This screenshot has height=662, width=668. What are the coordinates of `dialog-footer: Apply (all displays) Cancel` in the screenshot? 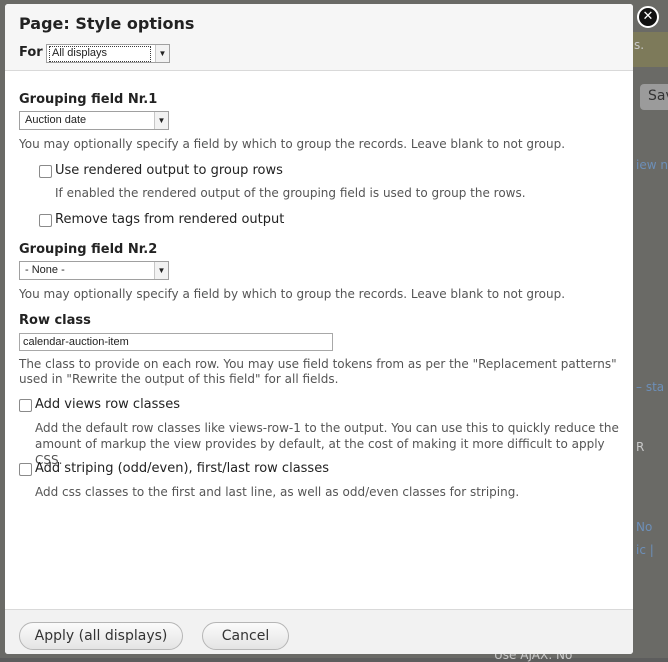 It's located at (319, 631).